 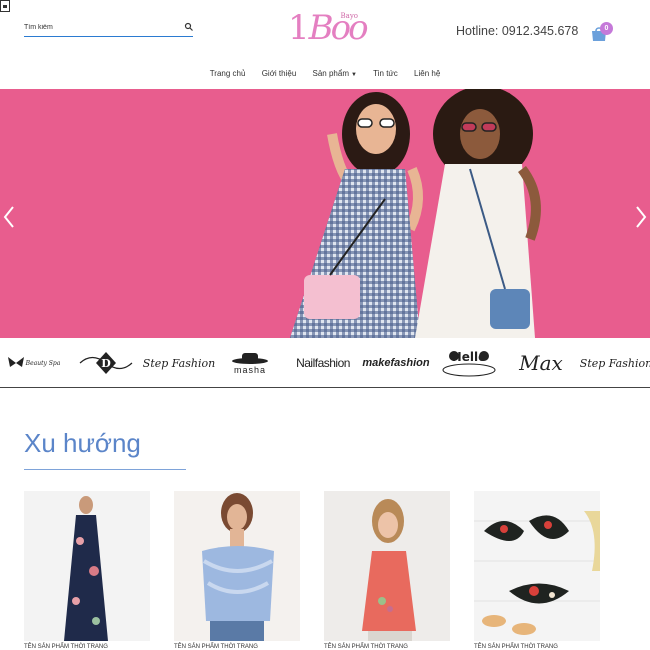 I want to click on next-slide-icon, so click(x=641, y=217).